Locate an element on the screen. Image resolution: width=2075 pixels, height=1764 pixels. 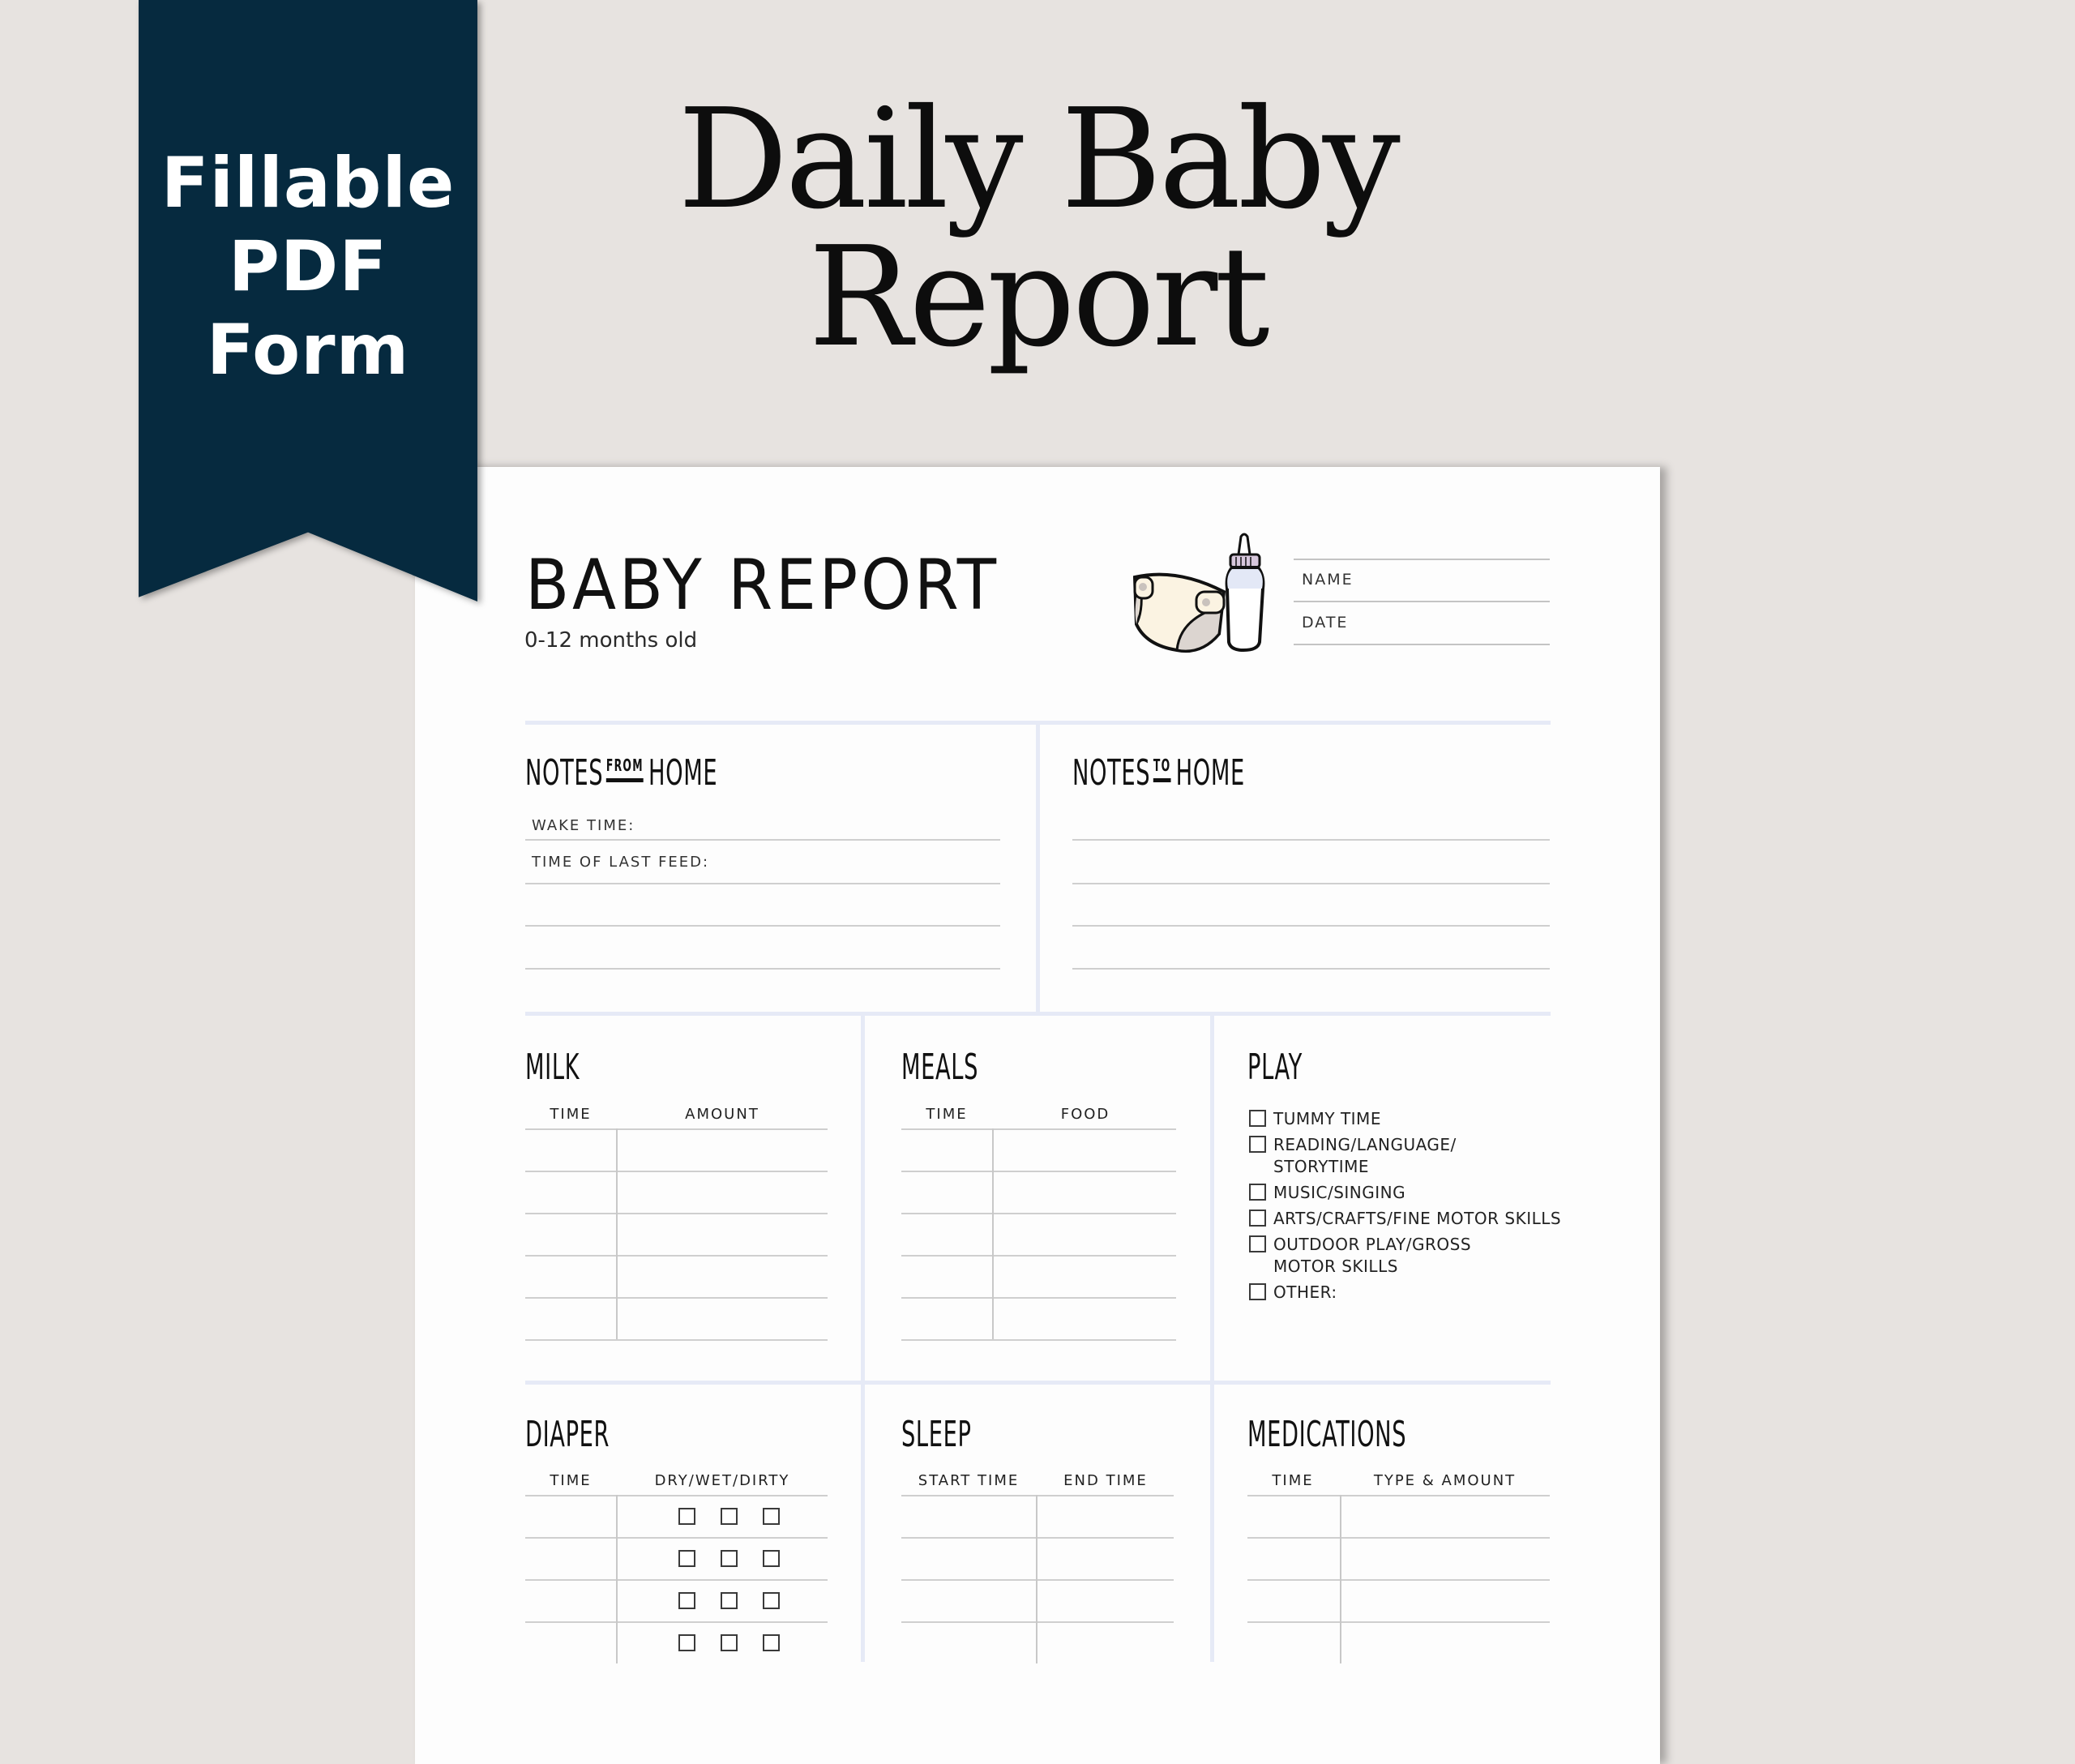
meals-col-food: FOOD is located at coordinates (1085, 1114).